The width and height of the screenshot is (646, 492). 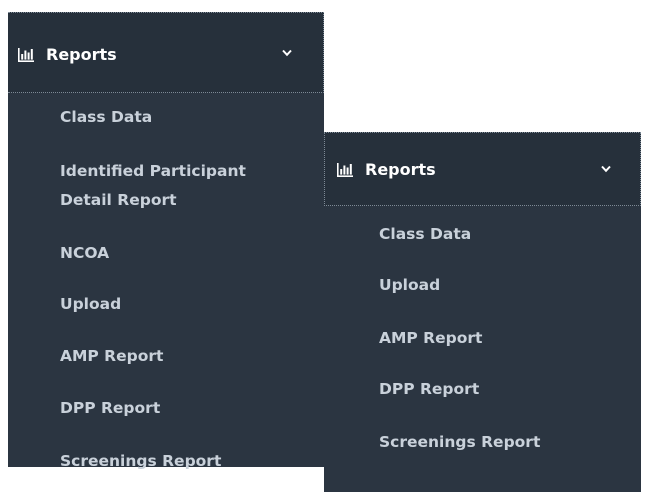 I want to click on menu-item-ncoa: NCOA, so click(x=84, y=253).